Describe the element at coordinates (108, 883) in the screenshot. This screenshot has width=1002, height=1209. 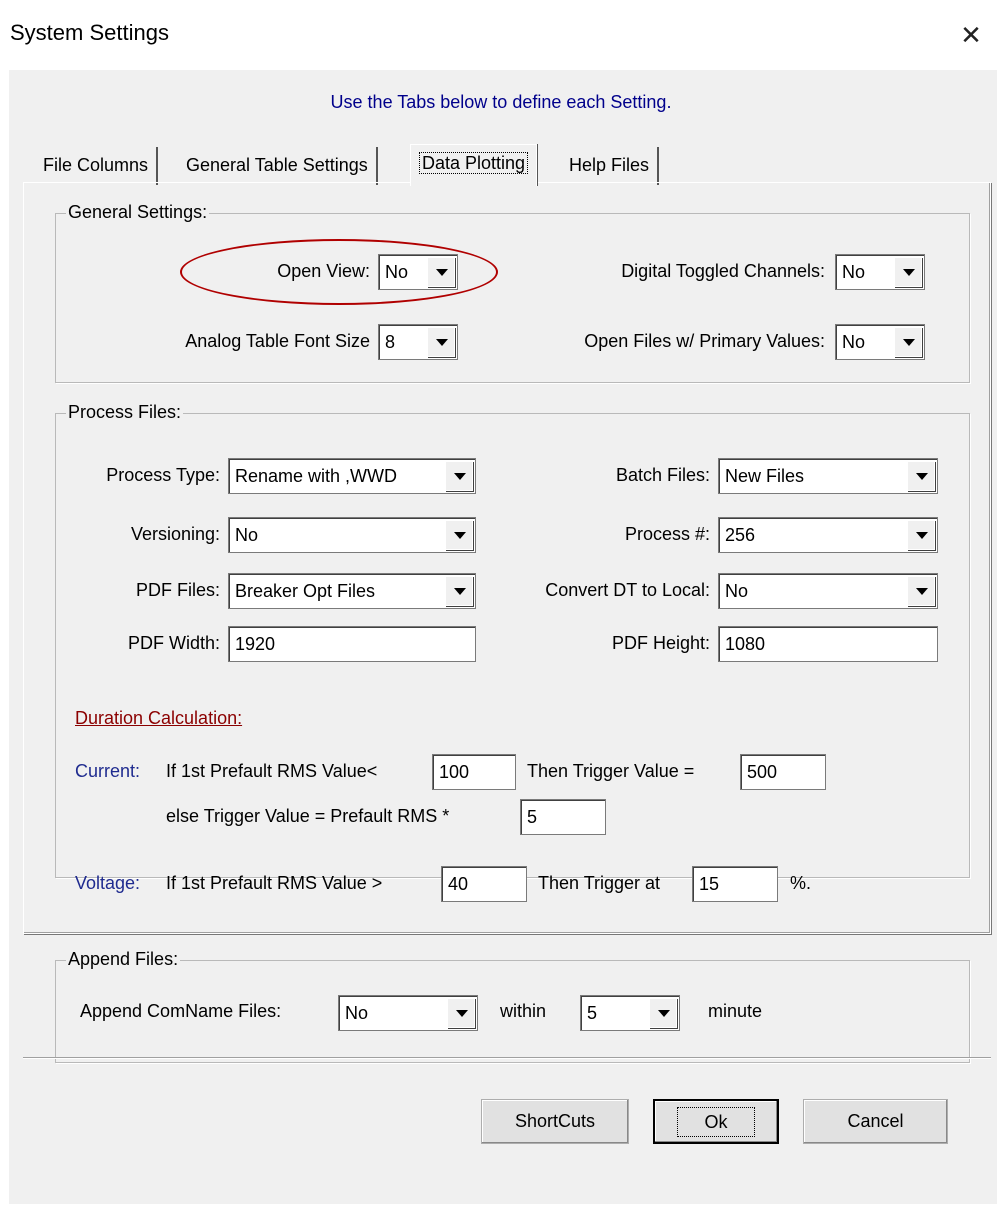
I see `voltage-label: Voltage:` at that location.